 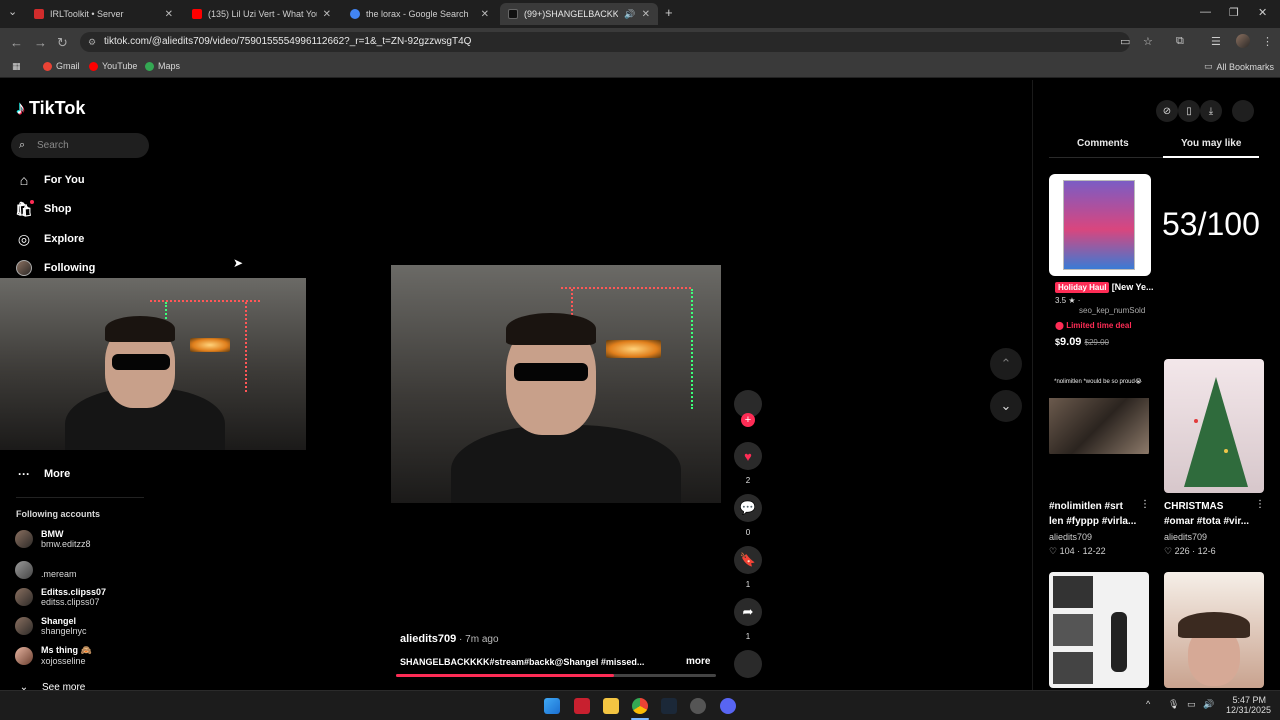 What do you see at coordinates (87, 14) in the screenshot?
I see `browser-tab-1-title: IRLToolkit • Server` at bounding box center [87, 14].